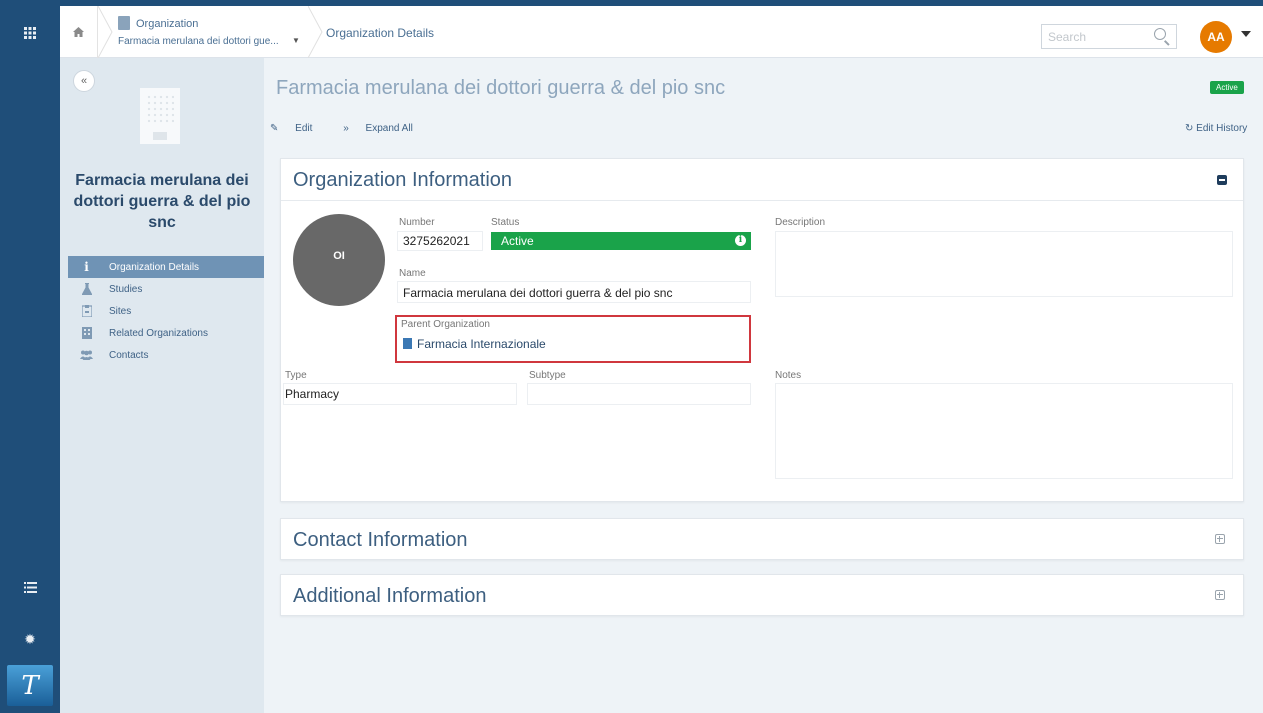  Describe the element at coordinates (1222, 128) in the screenshot. I see `edit-history-label: Edit History` at that location.